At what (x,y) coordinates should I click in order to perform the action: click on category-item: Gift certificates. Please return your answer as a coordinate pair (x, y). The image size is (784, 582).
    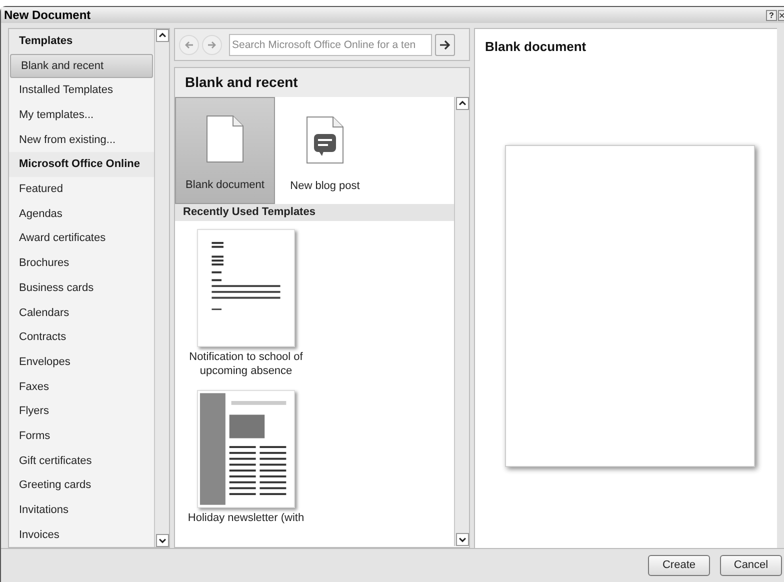
    Looking at the image, I should click on (81, 461).